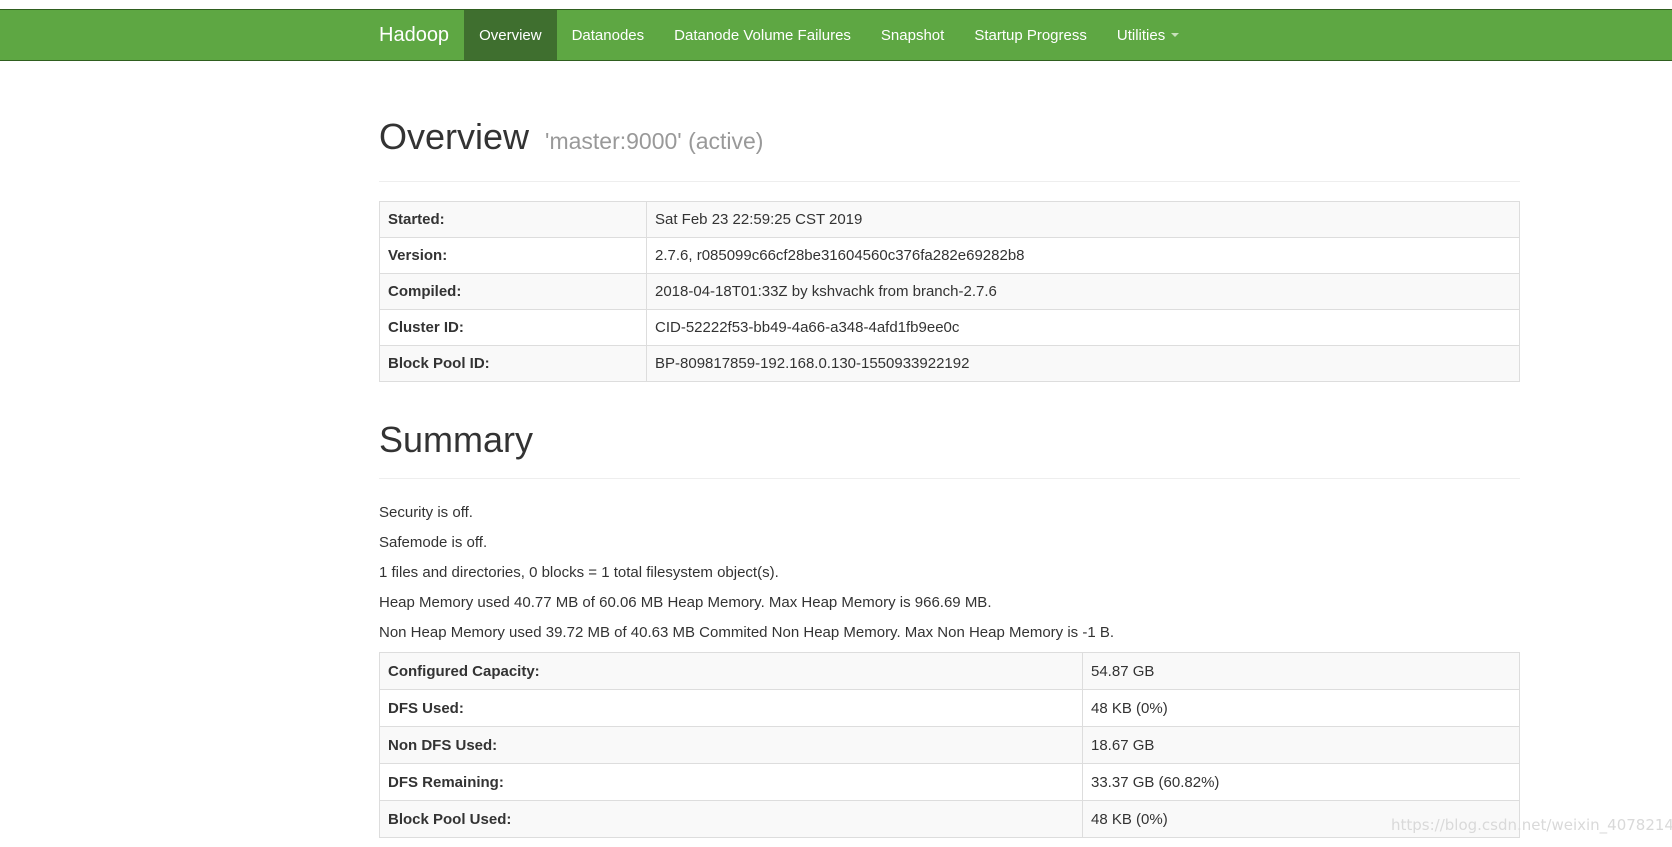 This screenshot has height=847, width=1672. I want to click on table-row: Configured Capacity: 54.87 GB, so click(949, 671).